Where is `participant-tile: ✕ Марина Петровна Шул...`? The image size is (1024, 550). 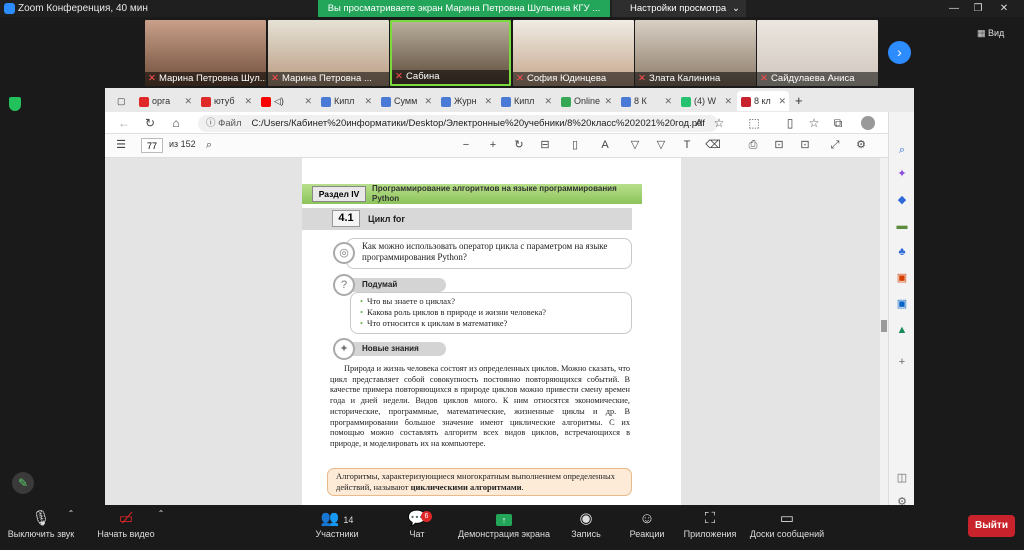 participant-tile: ✕ Марина Петровна Шул... is located at coordinates (205, 53).